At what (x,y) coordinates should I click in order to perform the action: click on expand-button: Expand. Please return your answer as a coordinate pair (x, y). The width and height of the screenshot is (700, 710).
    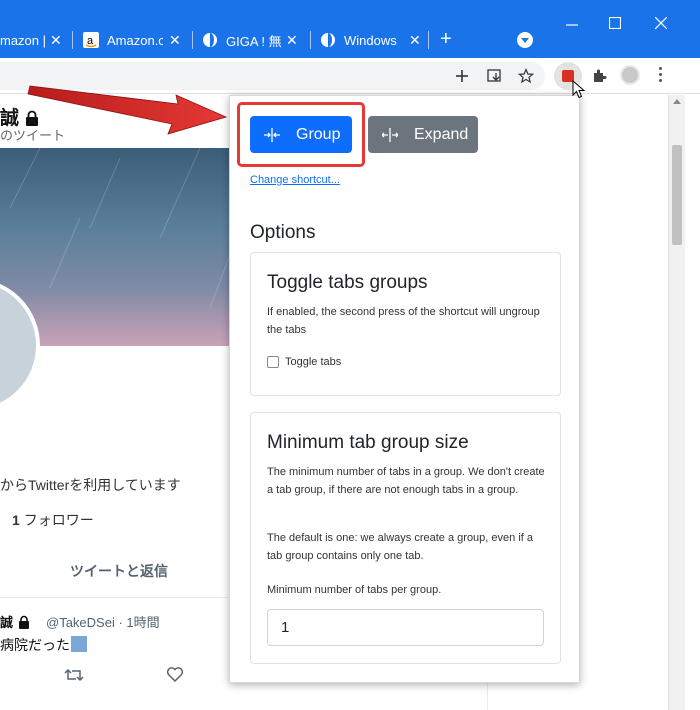
    Looking at the image, I should click on (423, 134).